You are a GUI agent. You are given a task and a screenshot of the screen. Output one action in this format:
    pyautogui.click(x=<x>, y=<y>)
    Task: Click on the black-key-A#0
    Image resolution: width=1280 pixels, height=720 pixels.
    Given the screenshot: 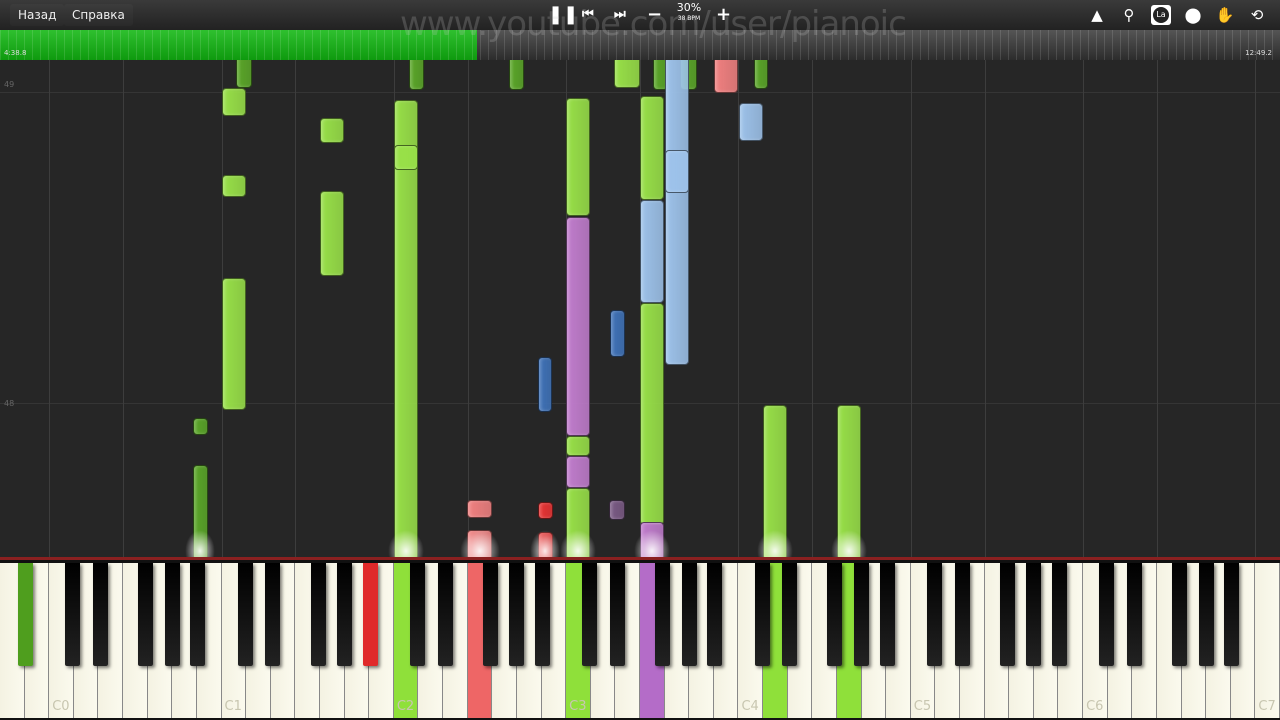 What is the action you would take?
    pyautogui.click(x=26, y=614)
    